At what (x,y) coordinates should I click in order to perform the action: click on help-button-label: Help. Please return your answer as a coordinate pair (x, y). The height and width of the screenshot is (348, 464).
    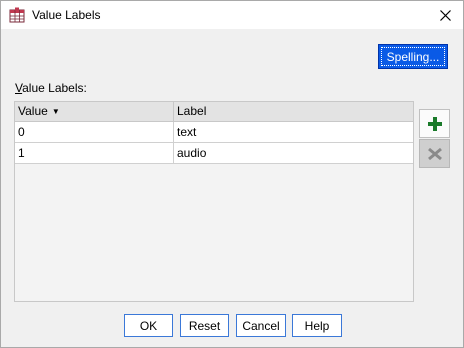
    Looking at the image, I should click on (317, 325).